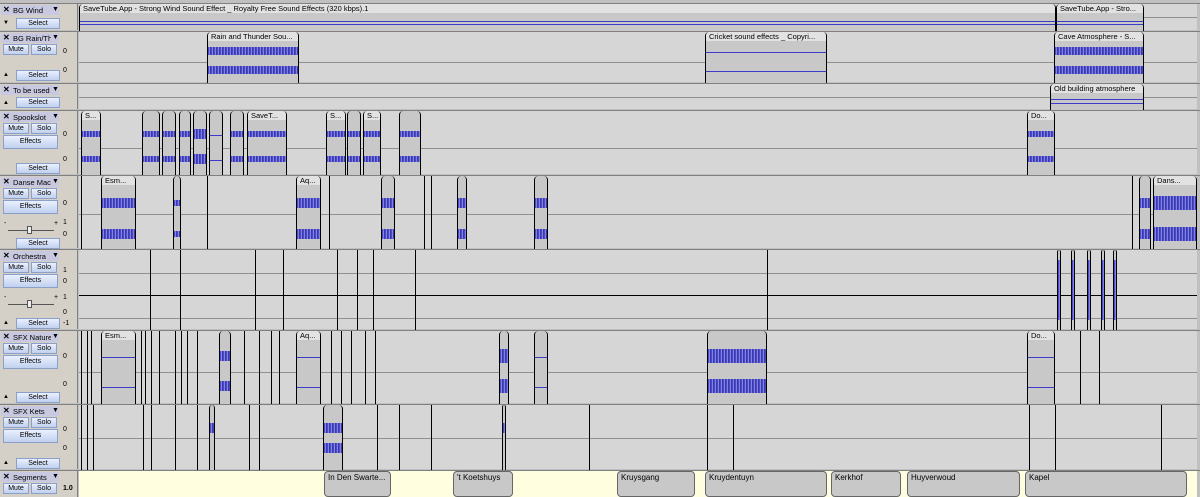 This screenshot has width=1200, height=497. I want to click on track-waveform-area: Old building atmosphere, so click(638, 97).